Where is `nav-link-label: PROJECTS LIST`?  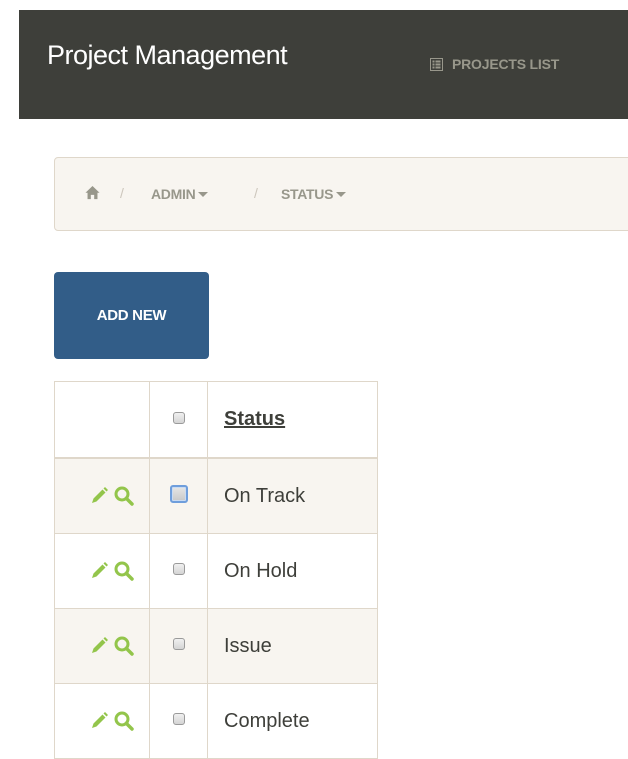
nav-link-label: PROJECTS LIST is located at coordinates (506, 64).